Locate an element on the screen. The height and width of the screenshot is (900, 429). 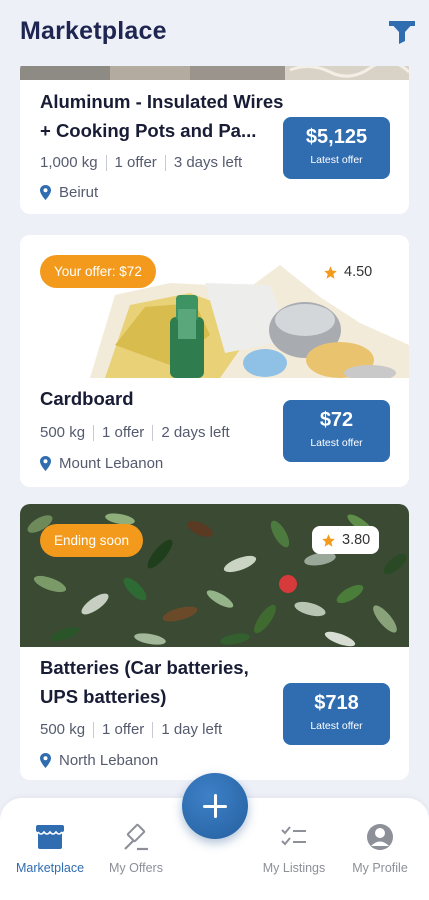
listing-time-left: 1 day left is located at coordinates (192, 729).